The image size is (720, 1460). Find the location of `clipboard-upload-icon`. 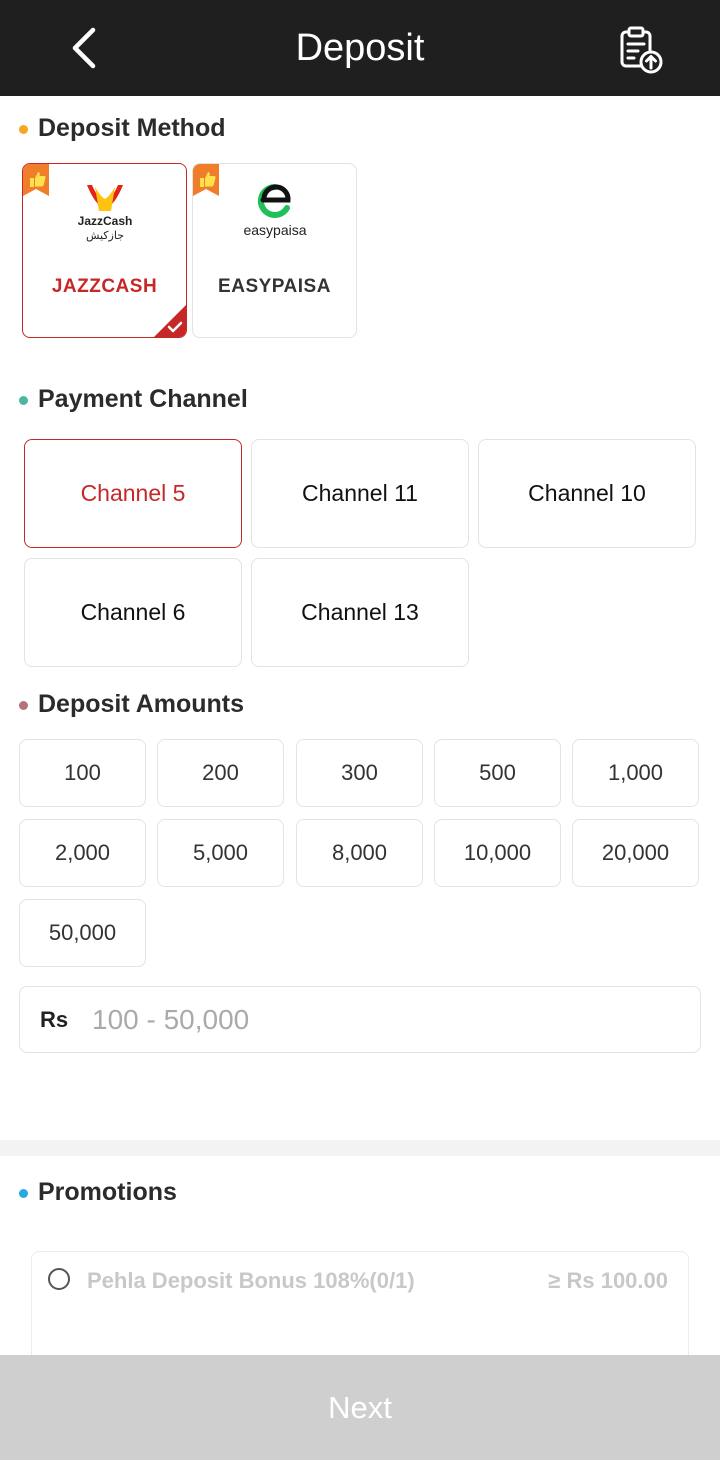

clipboard-upload-icon is located at coordinates (641, 50).